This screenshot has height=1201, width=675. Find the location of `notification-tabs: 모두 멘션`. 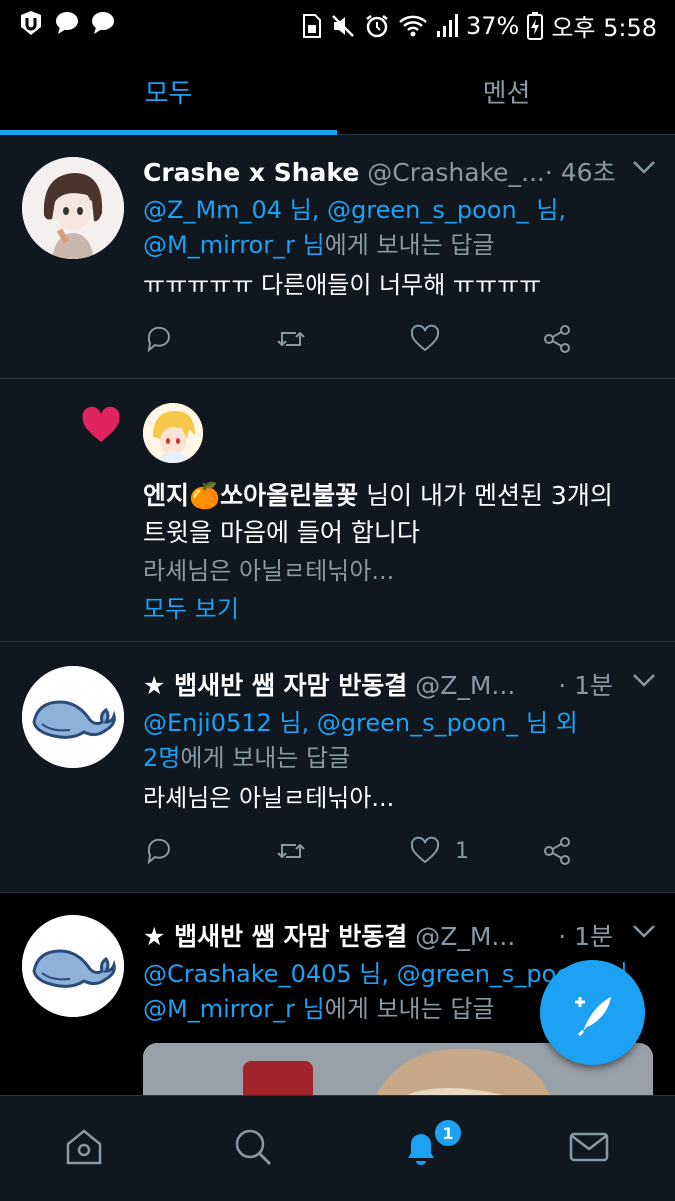

notification-tabs: 모두 멘션 is located at coordinates (337, 91).